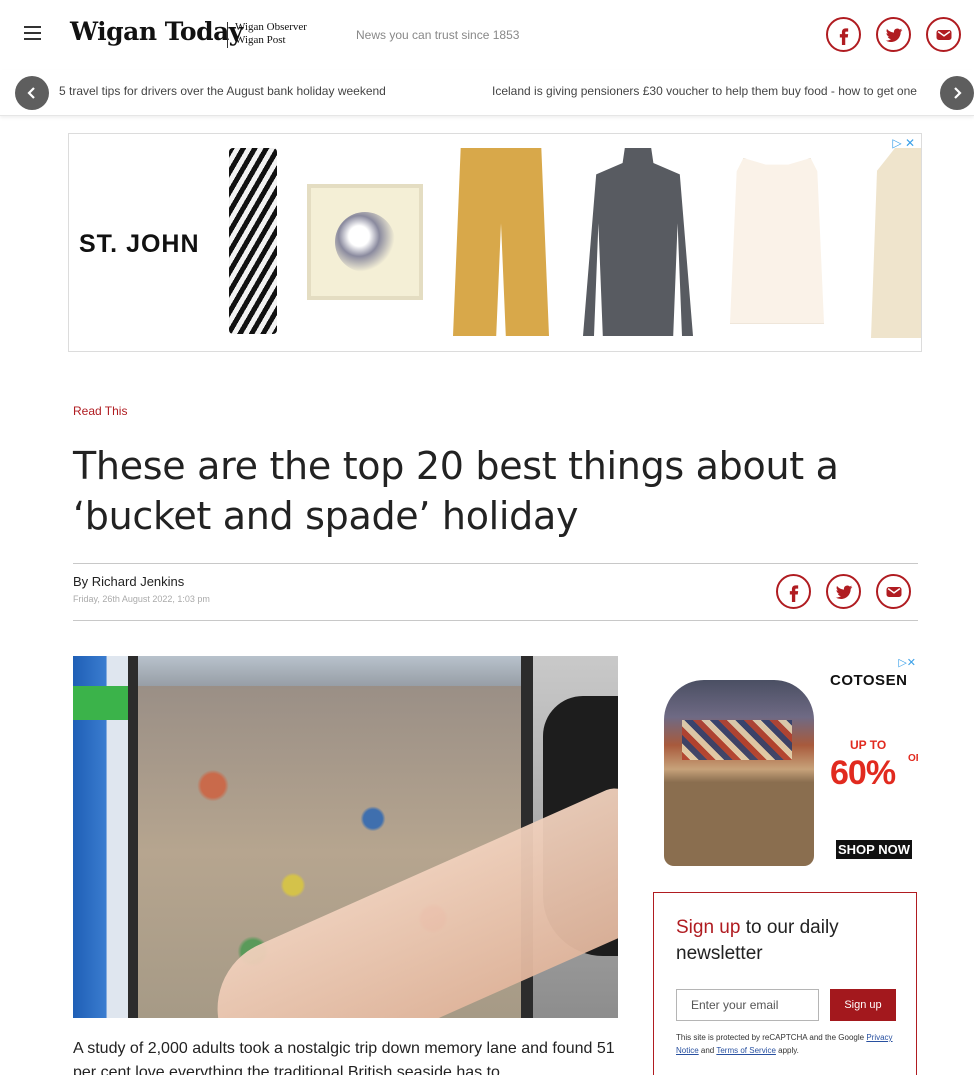 The height and width of the screenshot is (1075, 974). What do you see at coordinates (271, 27) in the screenshot?
I see `logo-sub-observer: Wigan Observer` at bounding box center [271, 27].